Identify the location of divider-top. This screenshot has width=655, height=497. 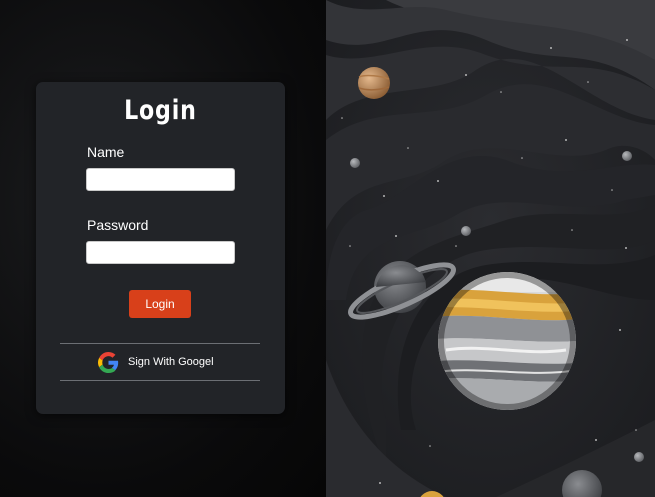
(160, 343).